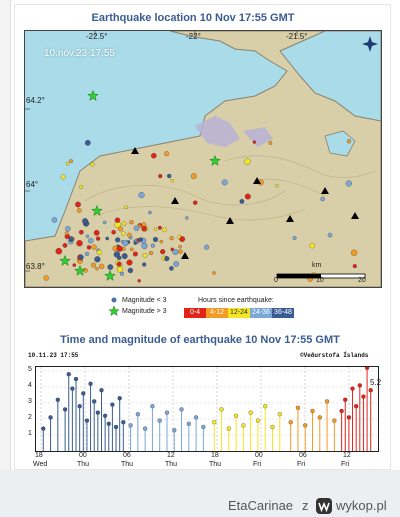 Image resolution: width=400 pixels, height=517 pixels. What do you see at coordinates (324, 506) in the screenshot?
I see `wykop-logo-icon` at bounding box center [324, 506].